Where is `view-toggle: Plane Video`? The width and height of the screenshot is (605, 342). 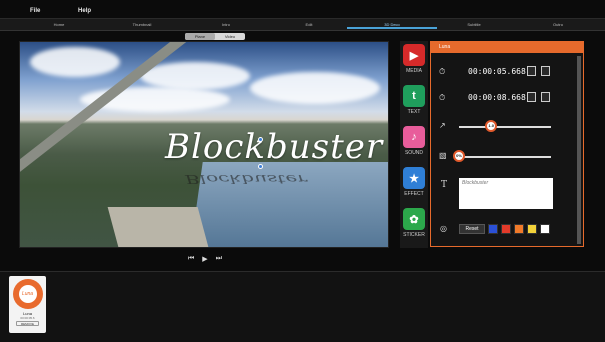 view-toggle: Plane Video is located at coordinates (215, 36).